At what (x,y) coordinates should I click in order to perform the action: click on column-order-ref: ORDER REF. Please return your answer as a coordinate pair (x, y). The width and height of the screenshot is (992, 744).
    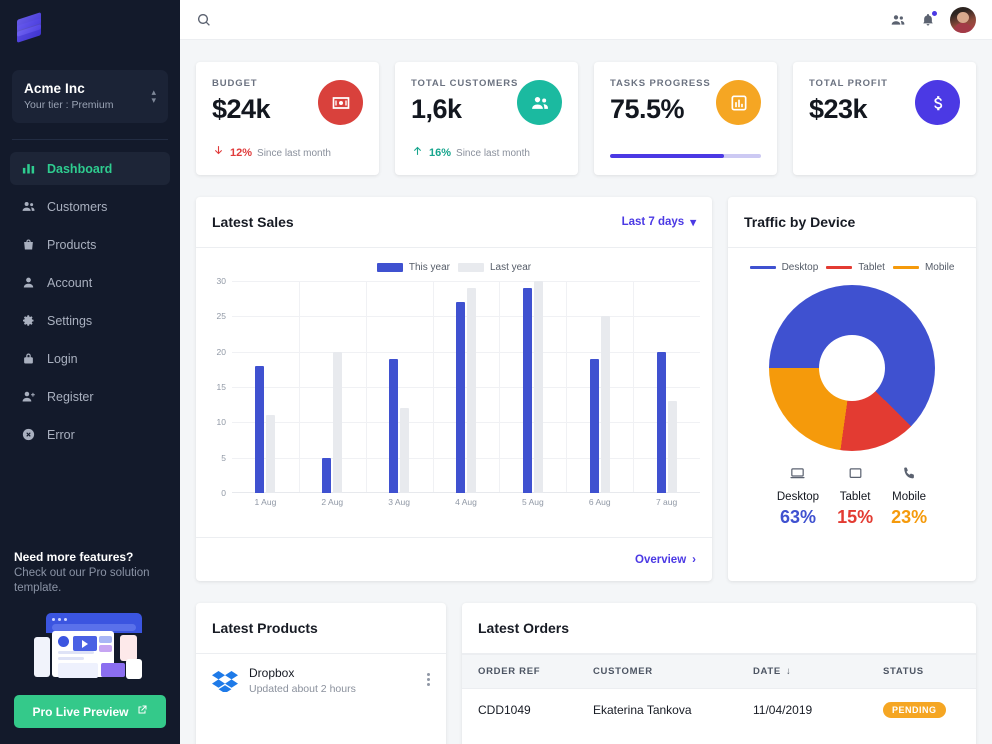
    Looking at the image, I should click on (519, 671).